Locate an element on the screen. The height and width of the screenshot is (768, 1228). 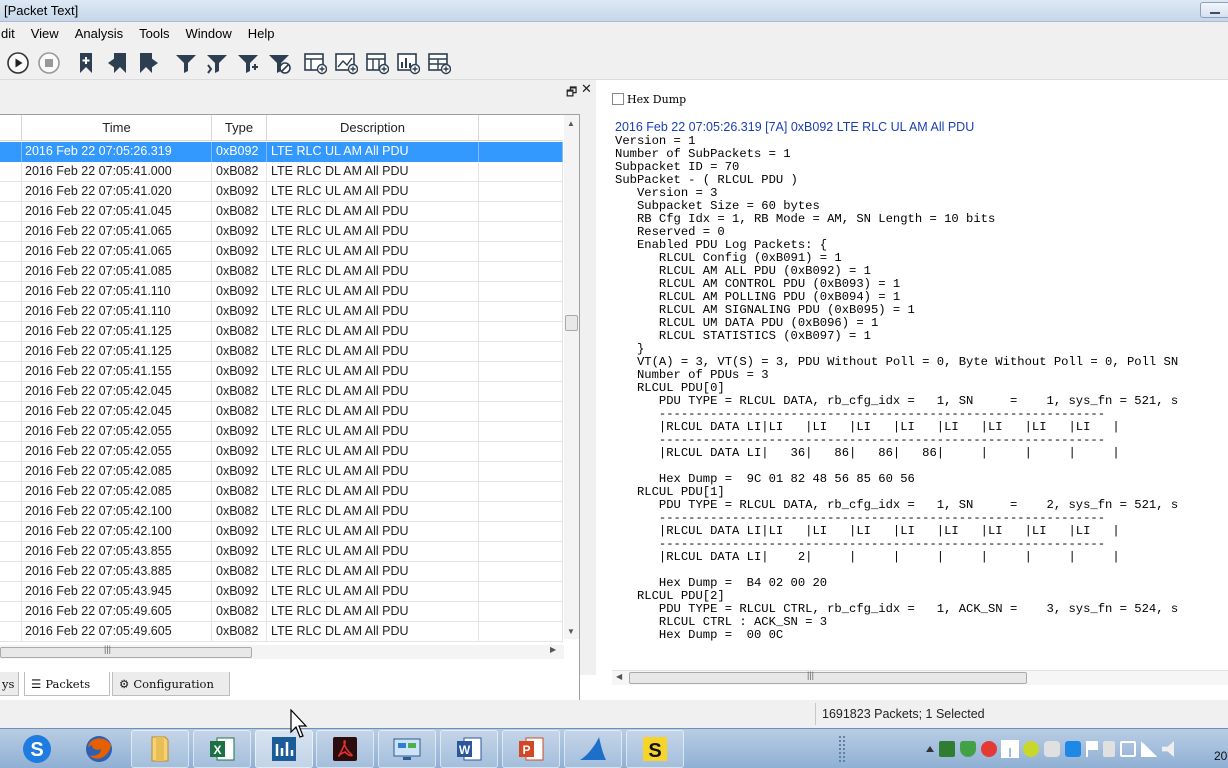
word-icon: W is located at coordinates (469, 749).